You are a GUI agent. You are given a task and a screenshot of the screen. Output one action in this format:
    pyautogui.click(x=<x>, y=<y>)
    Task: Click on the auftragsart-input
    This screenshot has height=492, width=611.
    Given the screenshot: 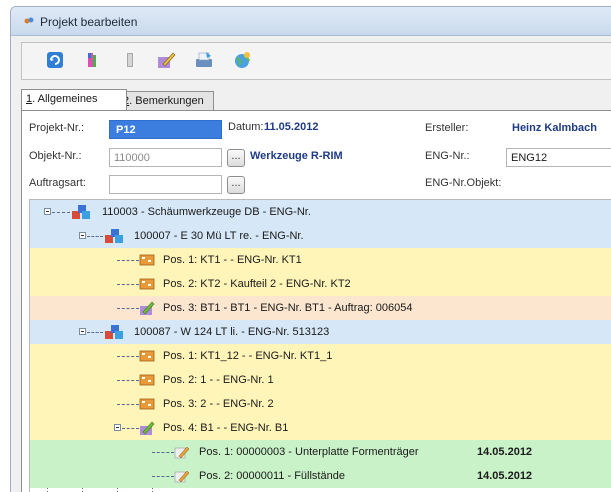 What is the action you would take?
    pyautogui.click(x=165, y=184)
    